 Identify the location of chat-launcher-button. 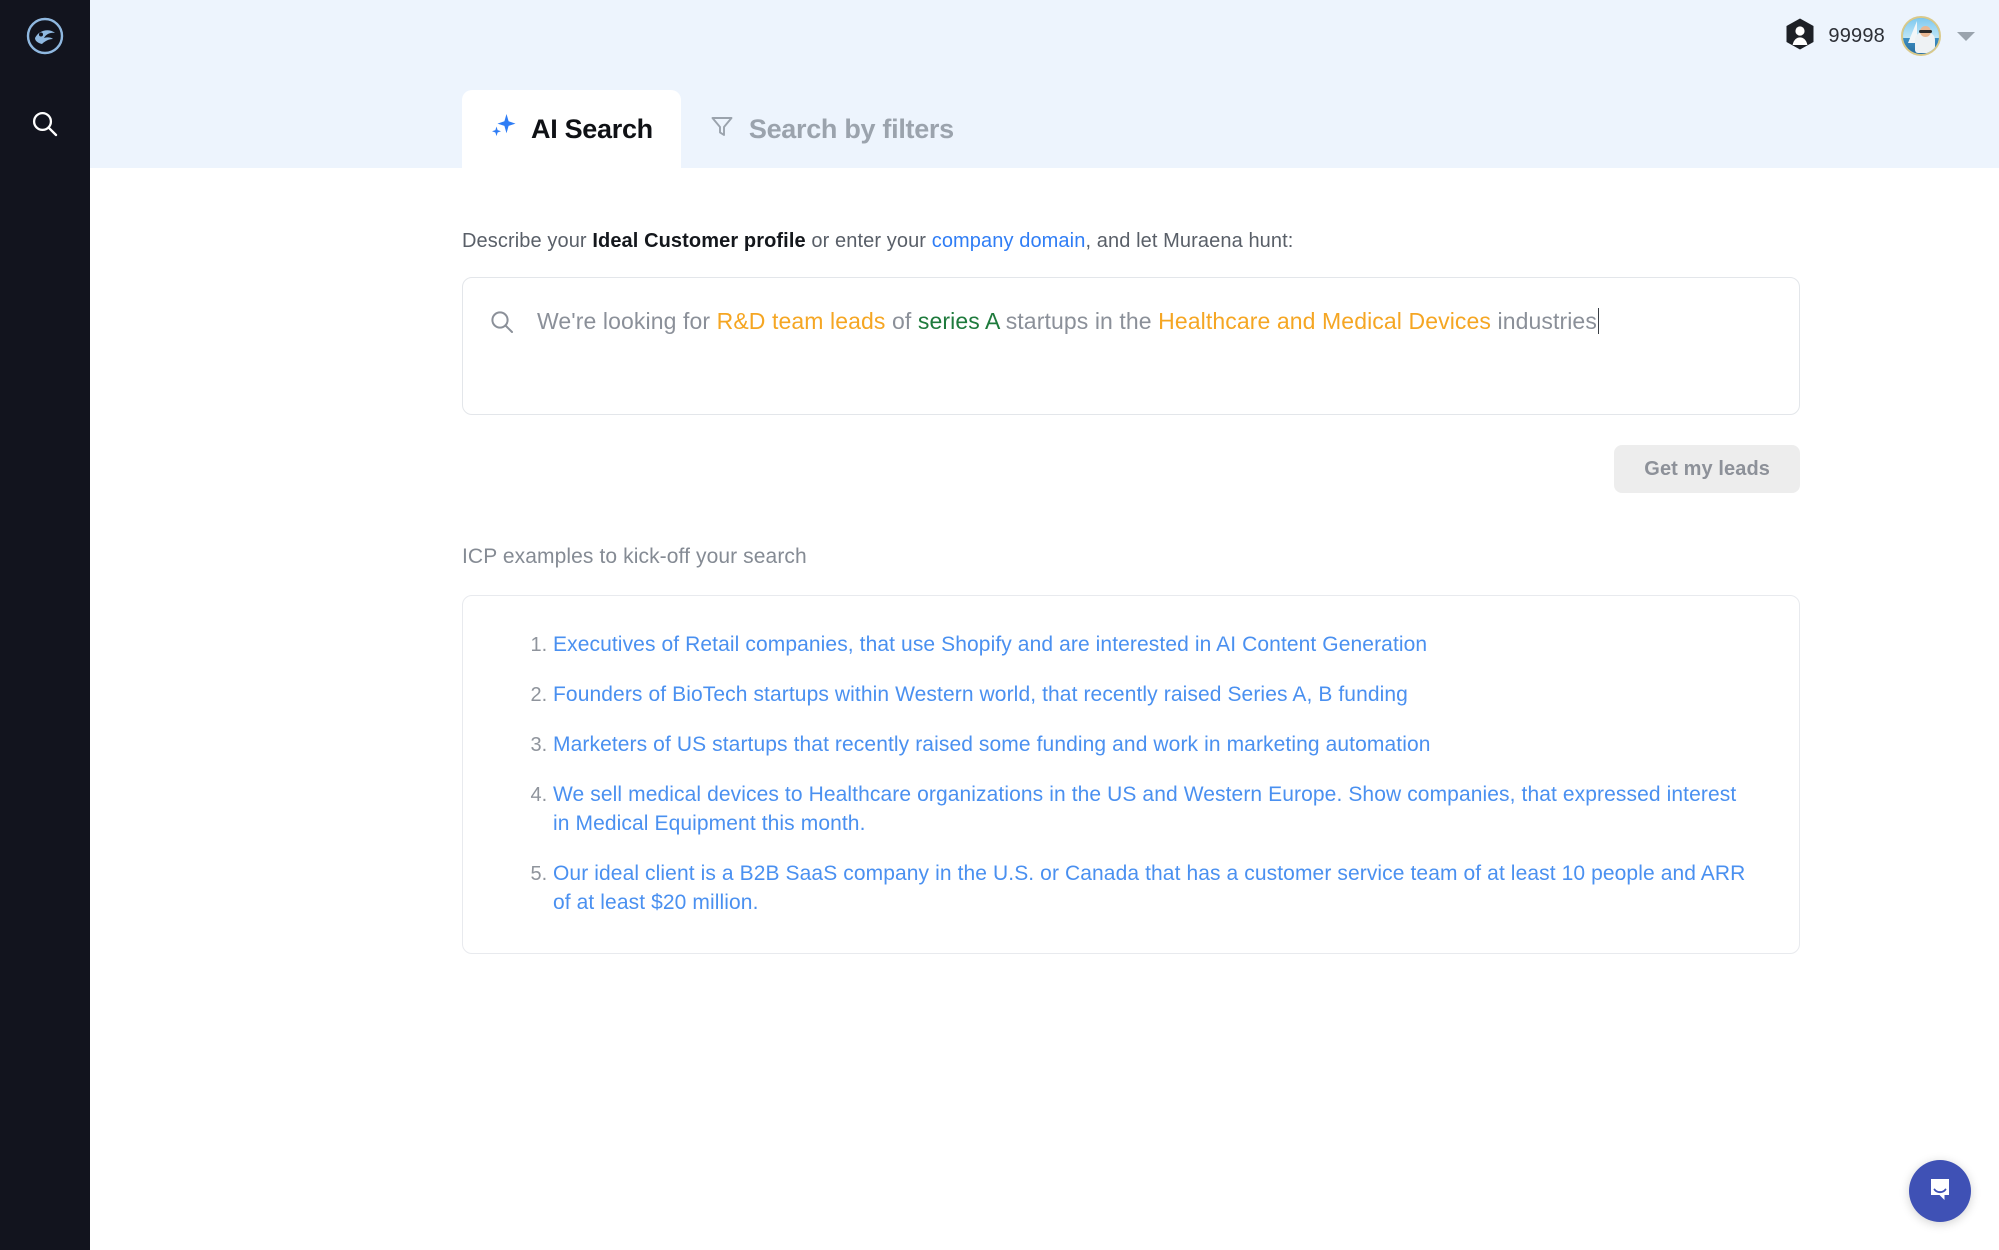
(1940, 1191).